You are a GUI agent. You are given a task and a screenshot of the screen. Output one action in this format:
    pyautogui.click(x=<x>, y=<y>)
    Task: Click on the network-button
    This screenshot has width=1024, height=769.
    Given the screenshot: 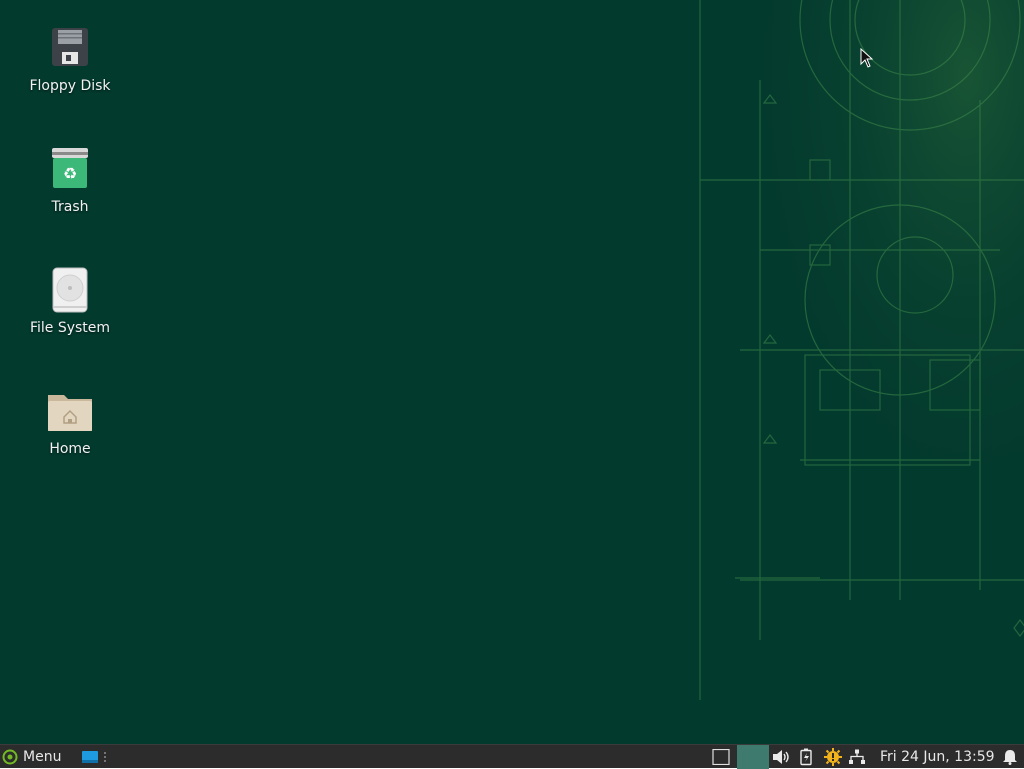 What is the action you would take?
    pyautogui.click(x=857, y=757)
    